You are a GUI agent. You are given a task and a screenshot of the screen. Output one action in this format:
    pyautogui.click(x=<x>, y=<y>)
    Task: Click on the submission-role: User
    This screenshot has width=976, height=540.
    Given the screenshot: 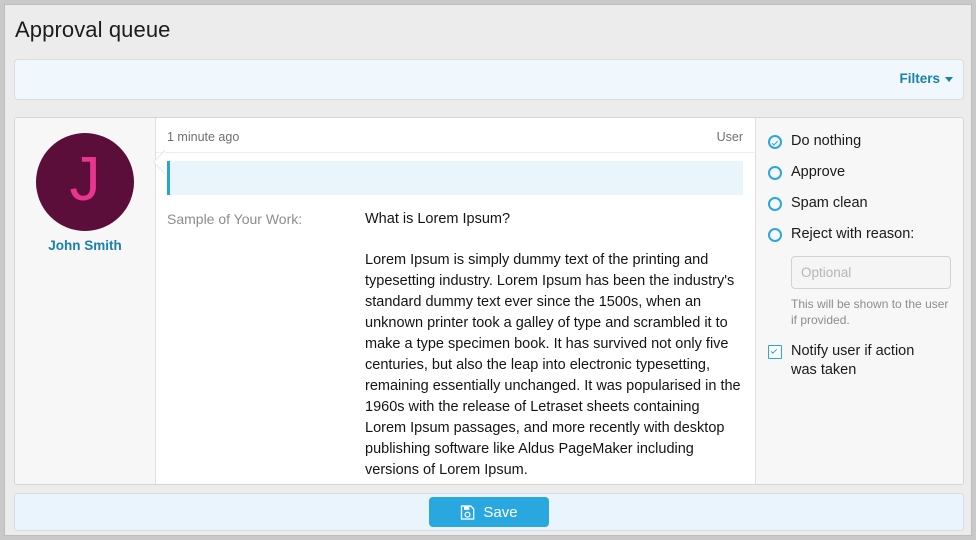 What is the action you would take?
    pyautogui.click(x=729, y=137)
    